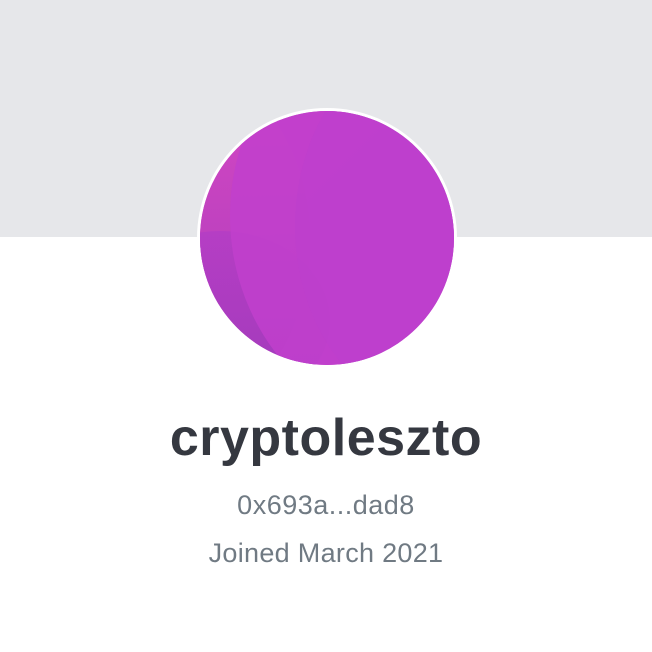 This screenshot has height=652, width=652. What do you see at coordinates (326, 553) in the screenshot?
I see `joined-date: Joined March 2021` at bounding box center [326, 553].